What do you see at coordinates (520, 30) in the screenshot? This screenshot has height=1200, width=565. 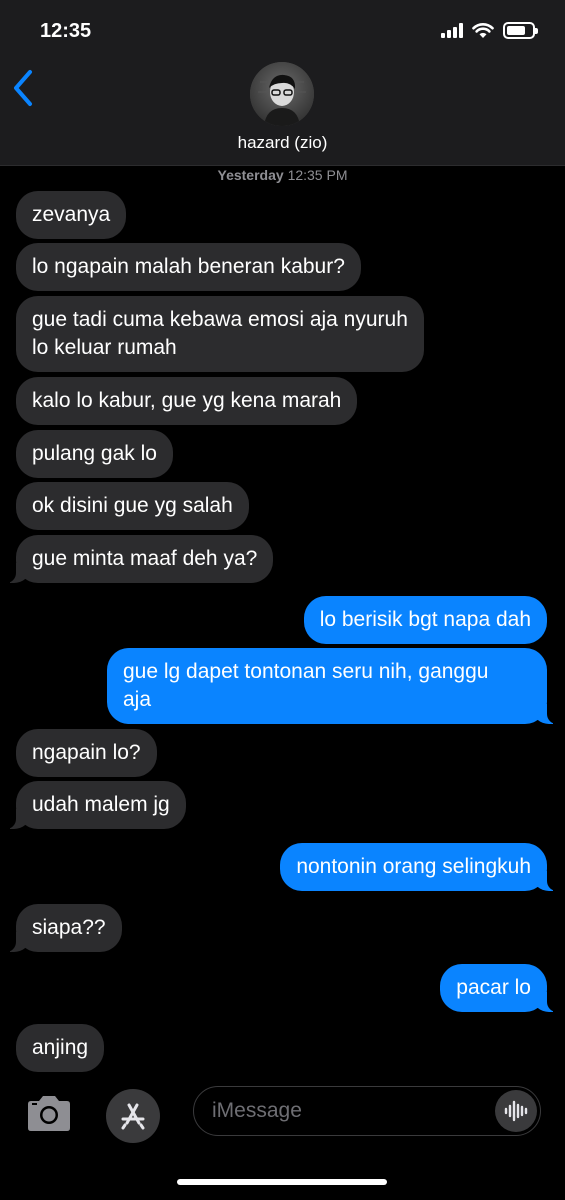 I see `battery-icon` at bounding box center [520, 30].